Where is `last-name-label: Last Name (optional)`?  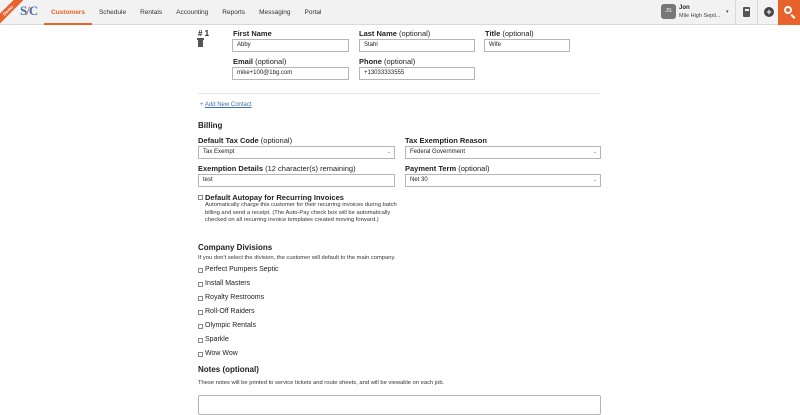
last-name-label: Last Name (optional) is located at coordinates (394, 33).